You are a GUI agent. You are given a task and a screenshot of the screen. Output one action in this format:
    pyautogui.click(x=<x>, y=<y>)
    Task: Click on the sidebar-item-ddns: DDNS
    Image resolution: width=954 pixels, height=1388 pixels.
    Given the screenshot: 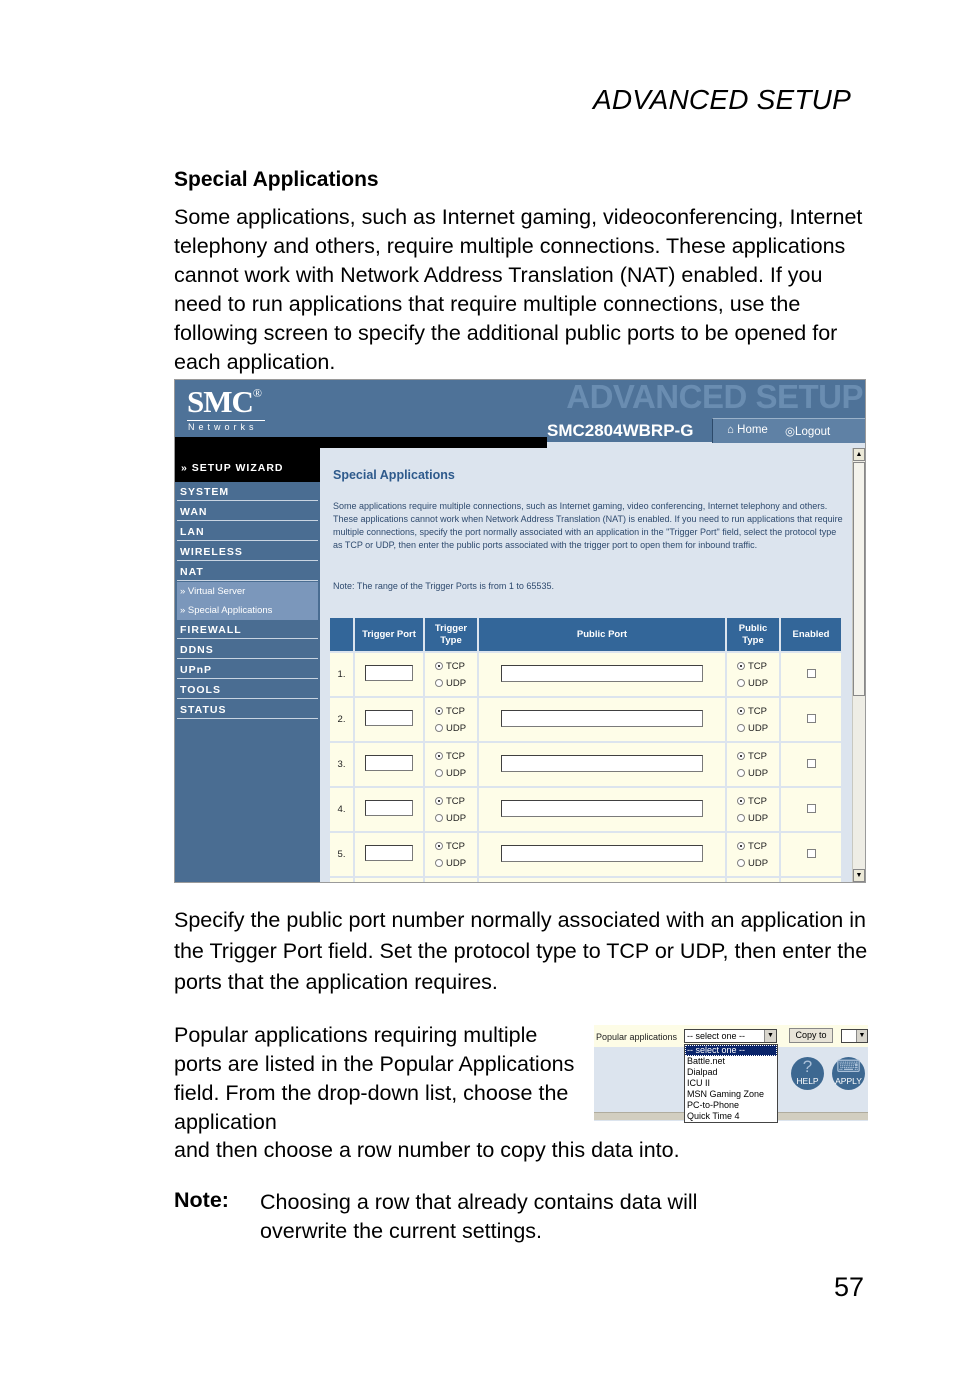 What is the action you would take?
    pyautogui.click(x=247, y=649)
    